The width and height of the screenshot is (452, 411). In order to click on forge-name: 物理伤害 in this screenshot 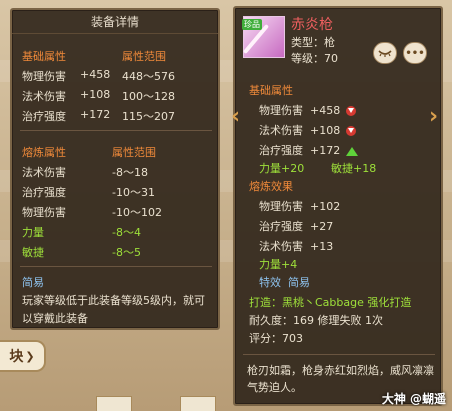, I will do `click(44, 212)`.